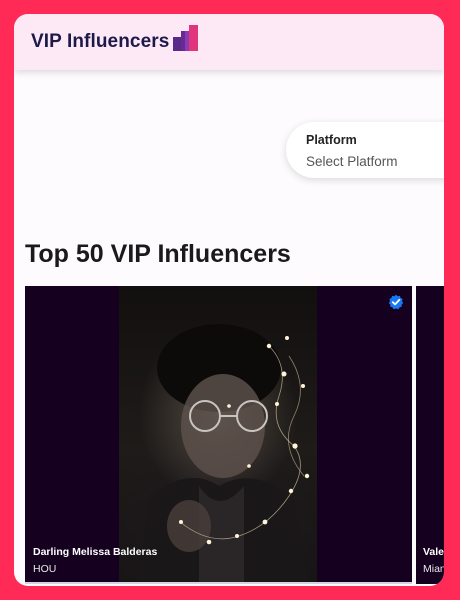  What do you see at coordinates (95, 552) in the screenshot?
I see `influencer-name: Darling Melissa Balderas` at bounding box center [95, 552].